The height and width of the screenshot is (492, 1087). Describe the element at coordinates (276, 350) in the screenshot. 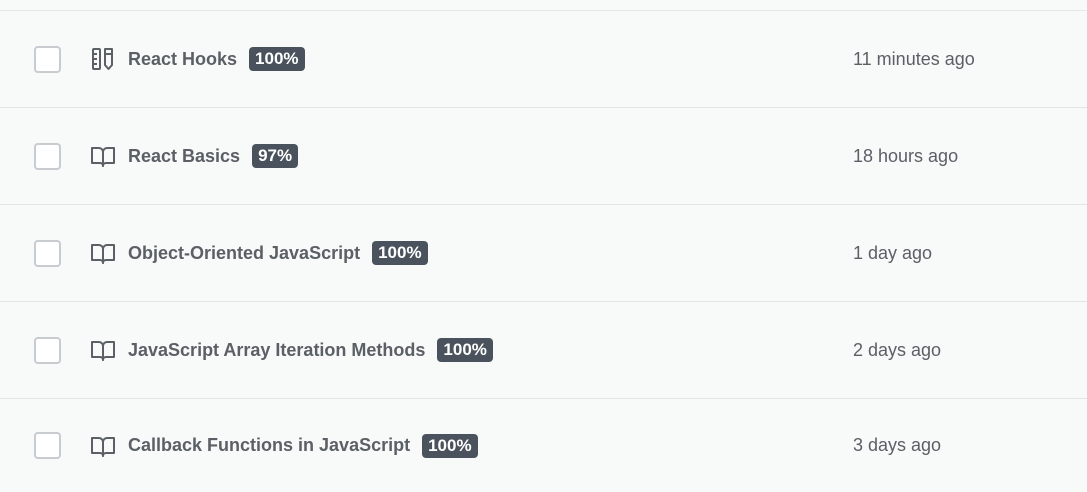

I see `course-title: JavaScript Array Iteration Methods` at that location.